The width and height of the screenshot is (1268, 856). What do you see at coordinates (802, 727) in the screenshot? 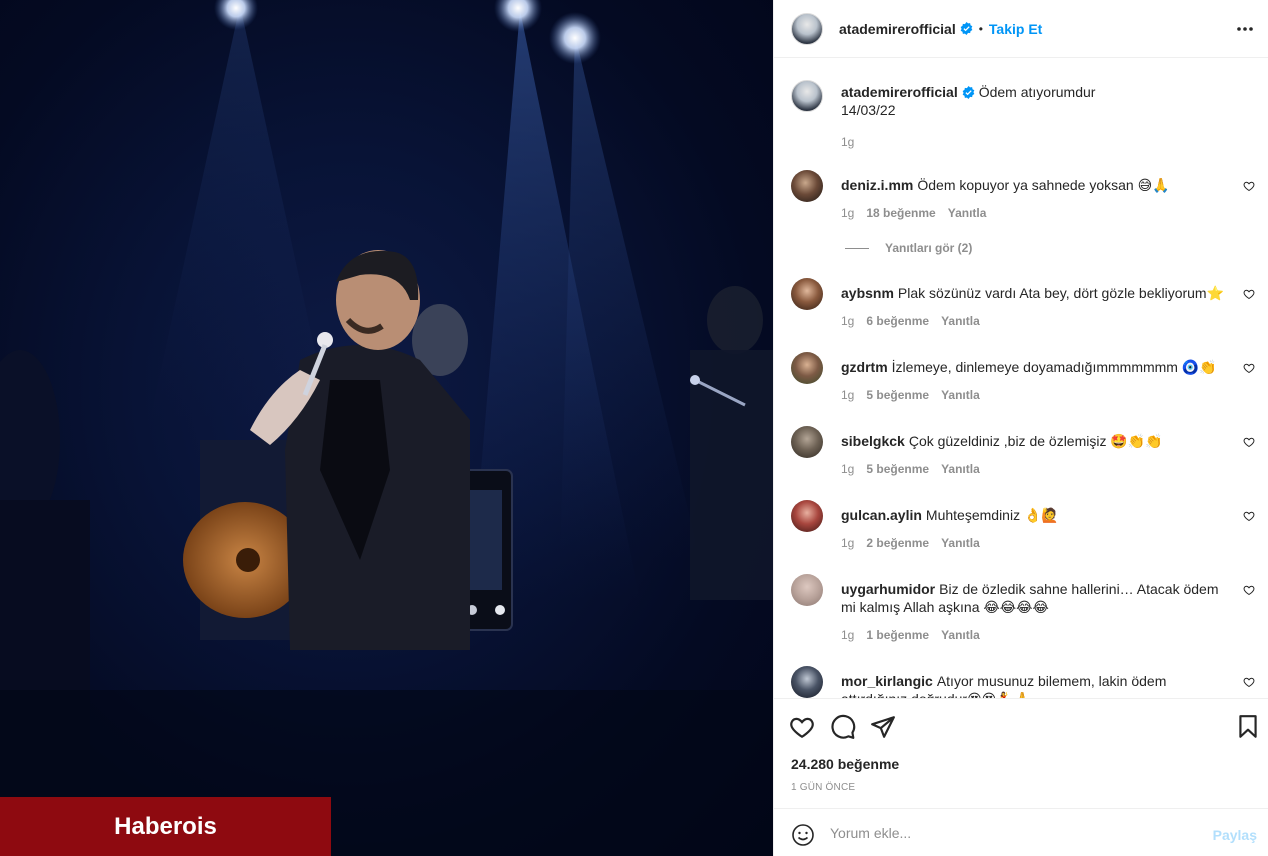
I see `heart-icon` at bounding box center [802, 727].